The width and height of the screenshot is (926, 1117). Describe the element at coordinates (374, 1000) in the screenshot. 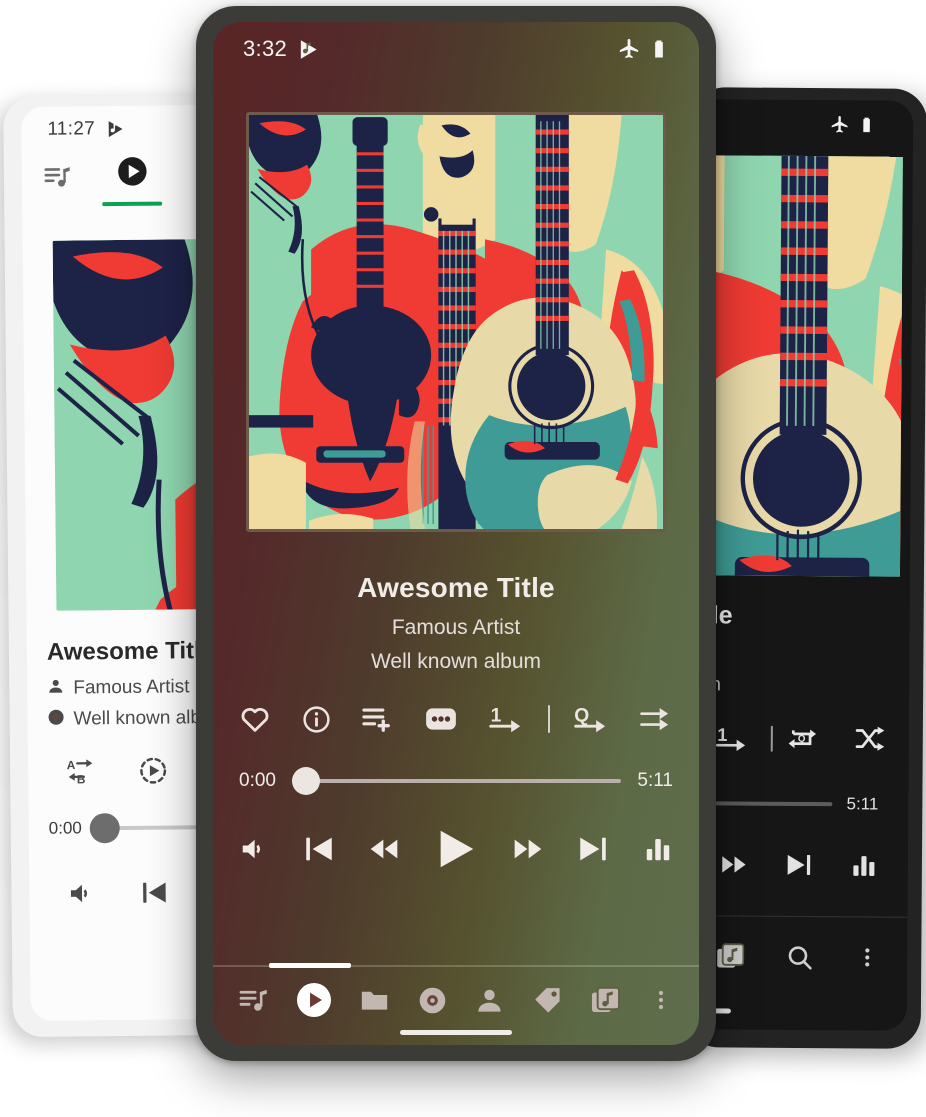

I see `nav-folders` at that location.